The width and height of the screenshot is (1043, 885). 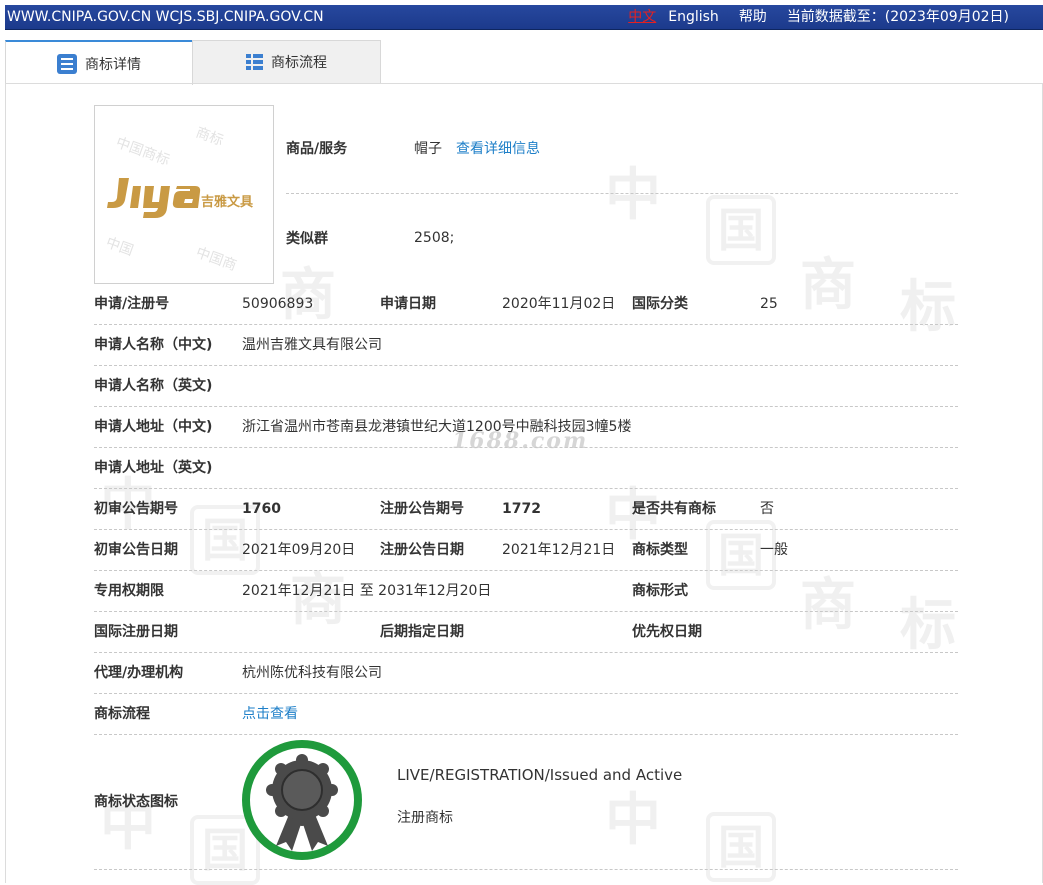 What do you see at coordinates (136, 802) in the screenshot?
I see `status-icon-label: 商标状态图标` at bounding box center [136, 802].